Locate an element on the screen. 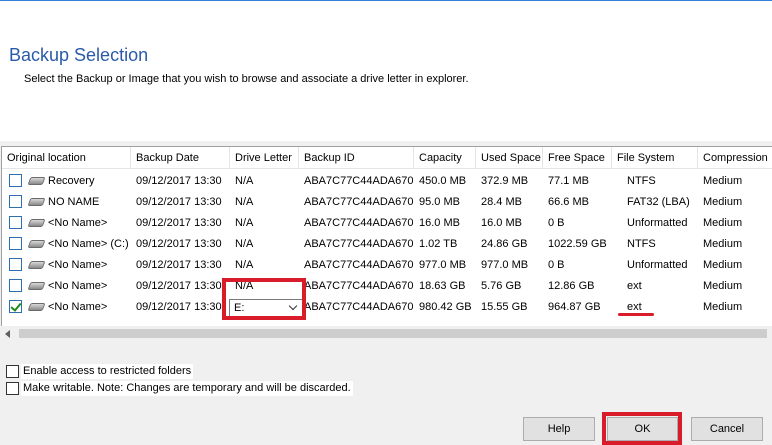  cell-free: 77.1 MB is located at coordinates (568, 181).